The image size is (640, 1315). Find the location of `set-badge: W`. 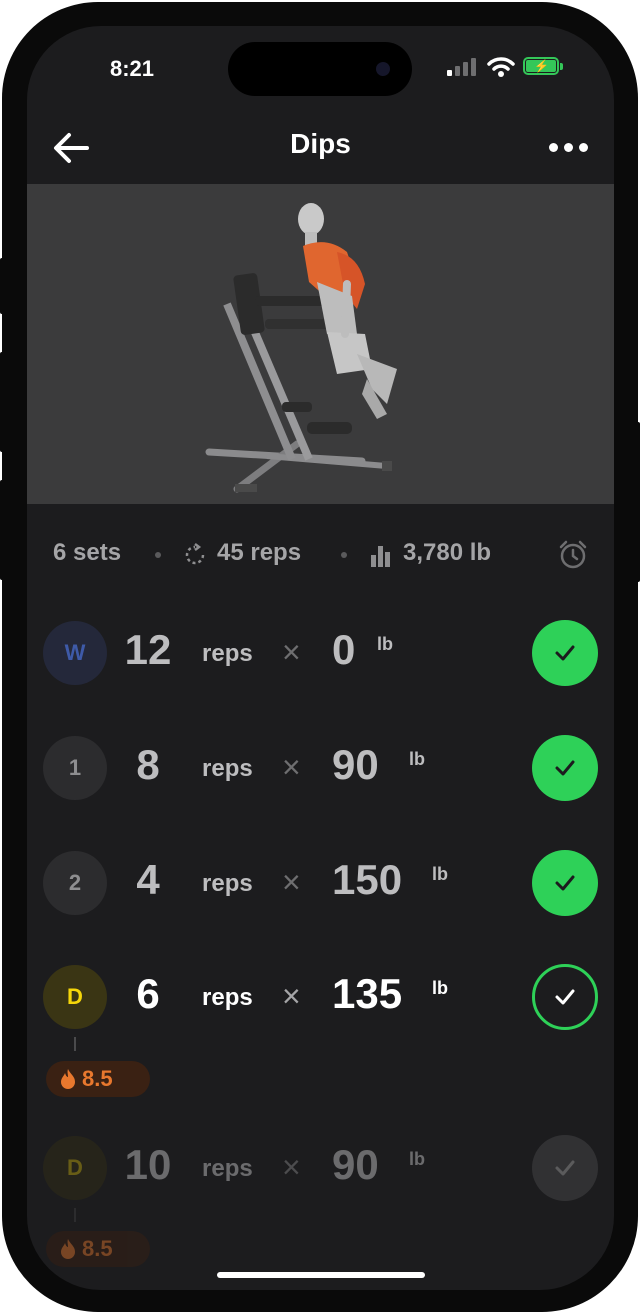

set-badge: W is located at coordinates (75, 653).